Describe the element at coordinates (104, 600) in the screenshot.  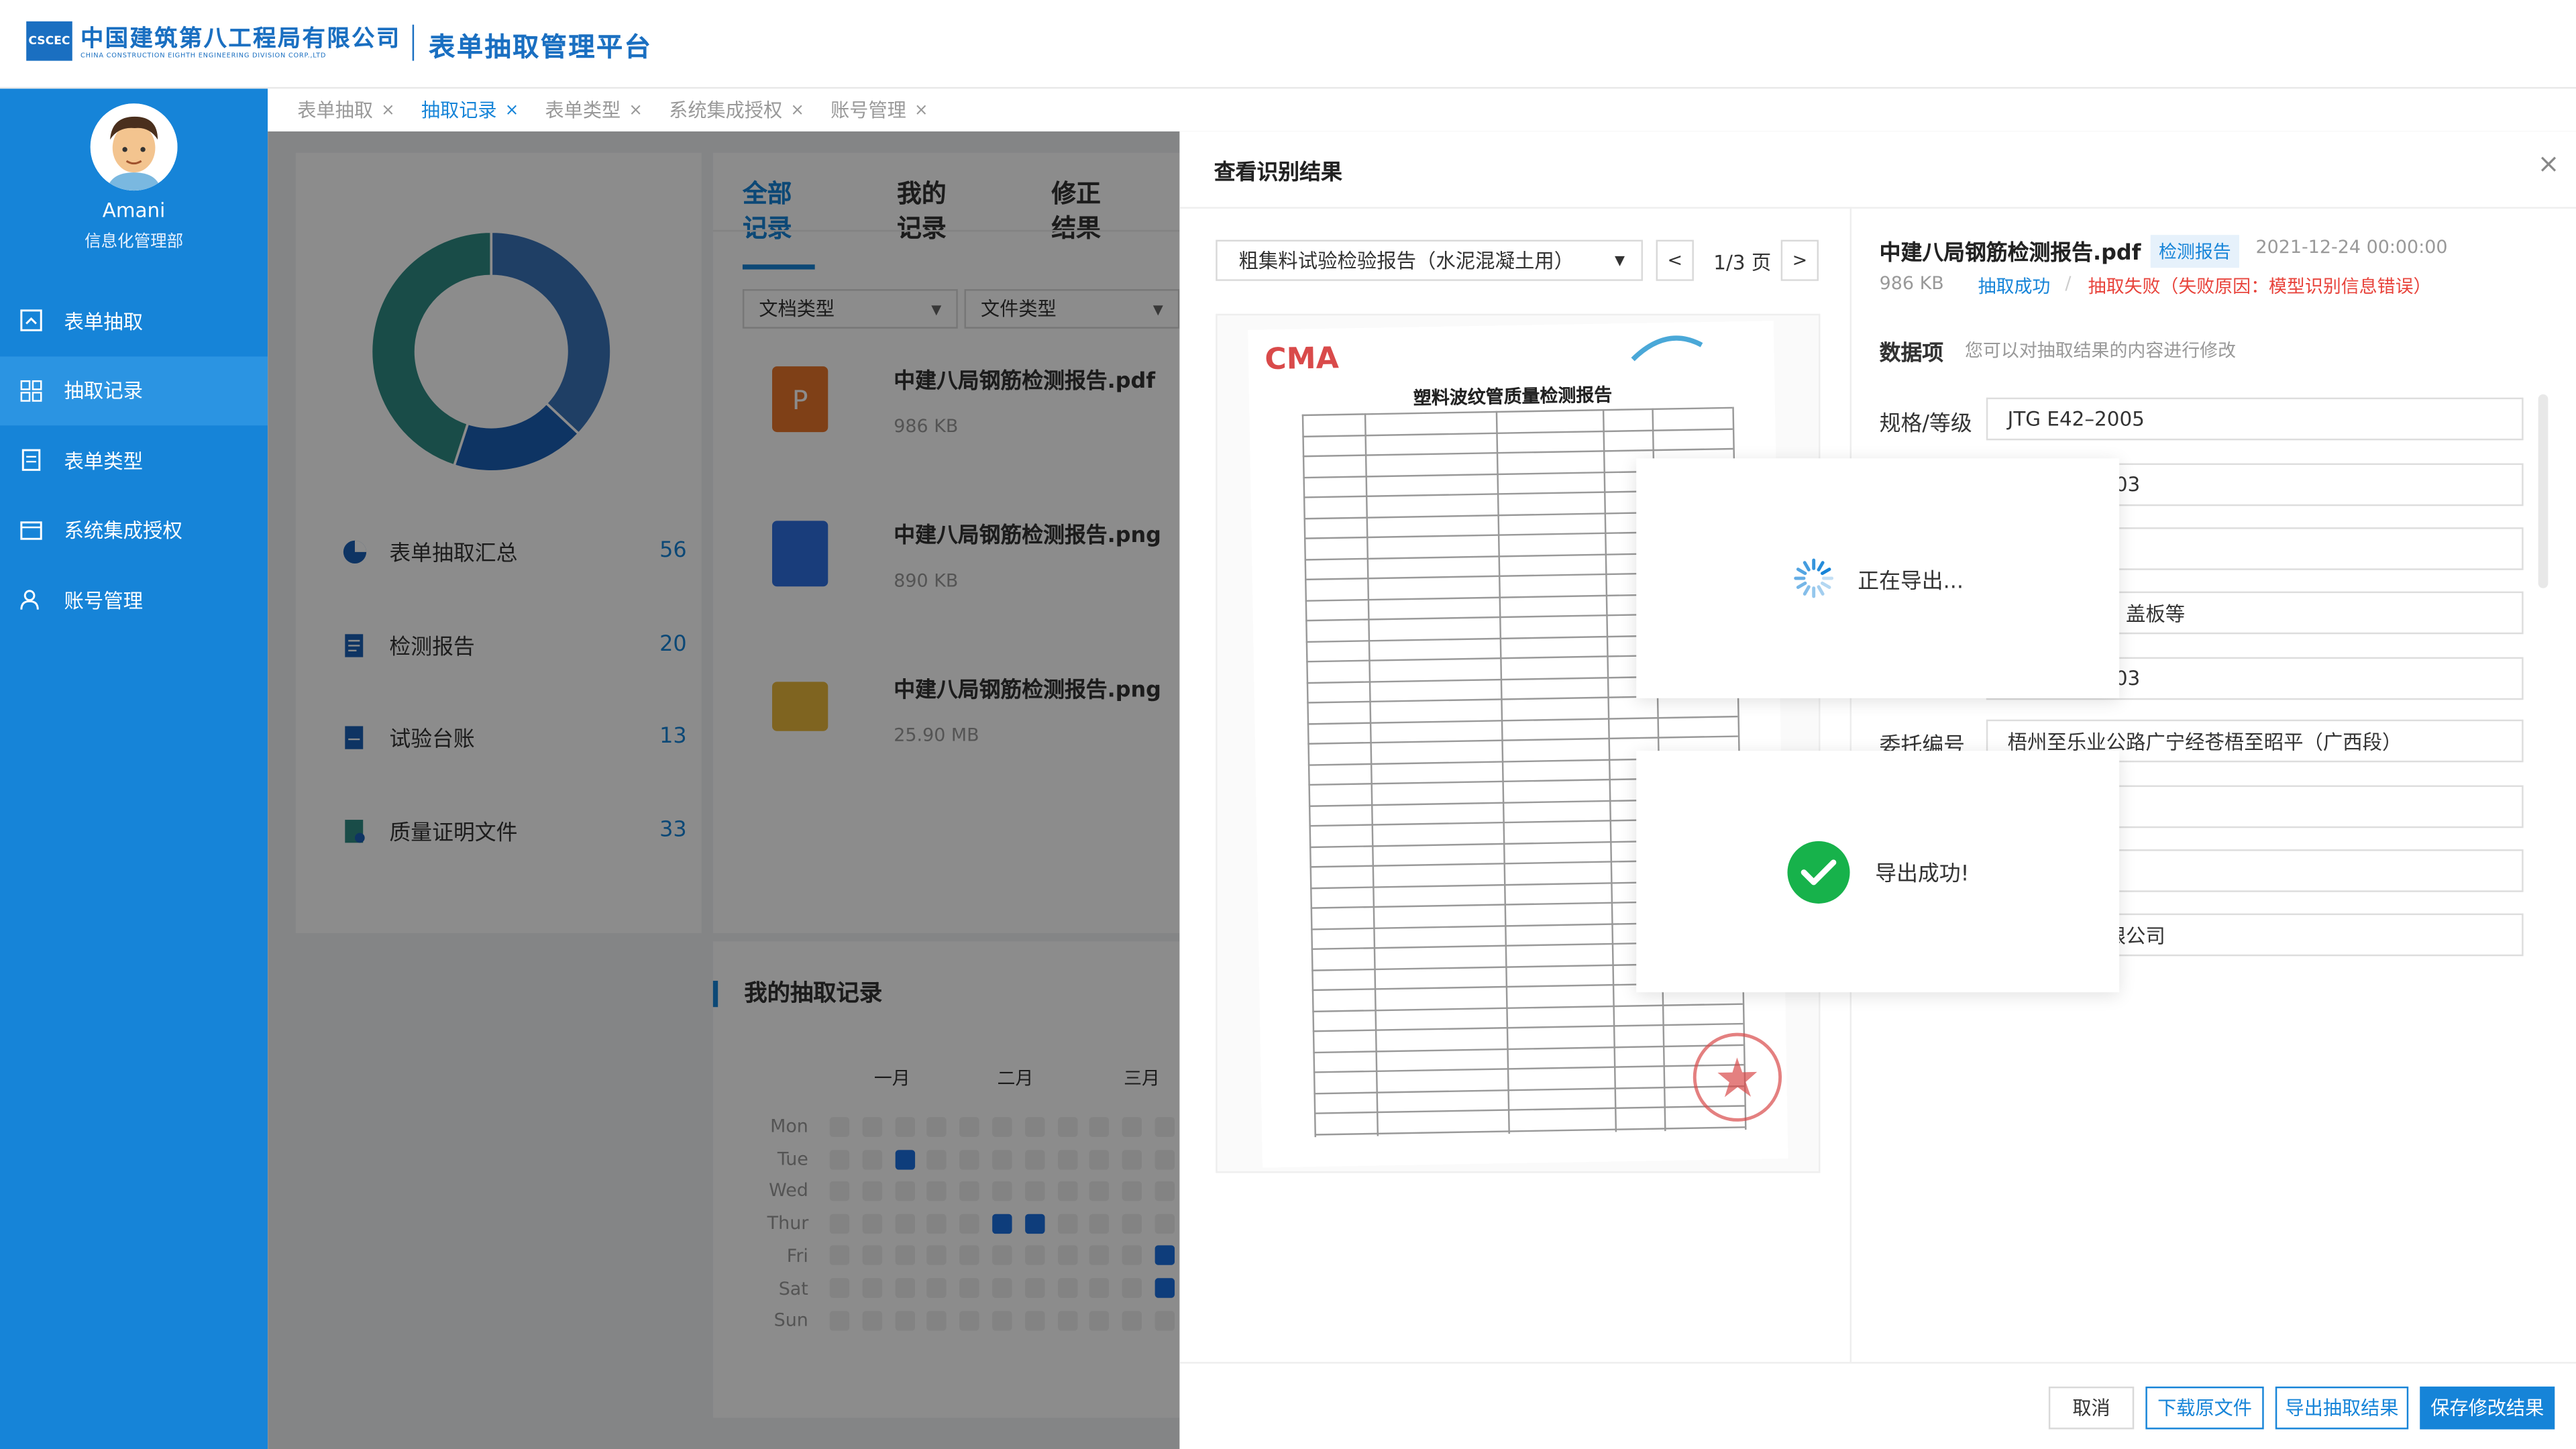
I see `sidebar-item-label: 账号管理` at that location.